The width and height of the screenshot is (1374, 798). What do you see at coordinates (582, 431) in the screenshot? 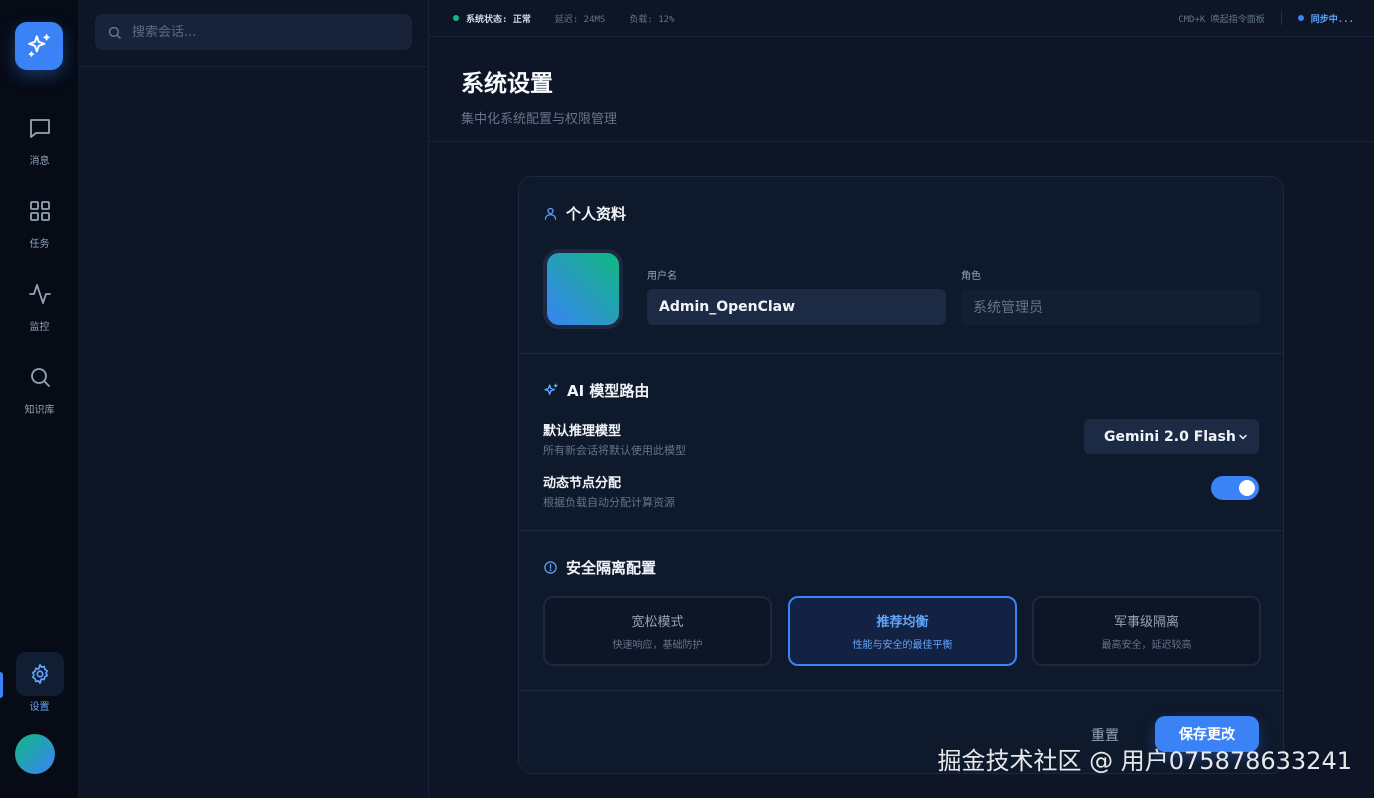
I see `default-model-label: 默认推理模型` at bounding box center [582, 431].